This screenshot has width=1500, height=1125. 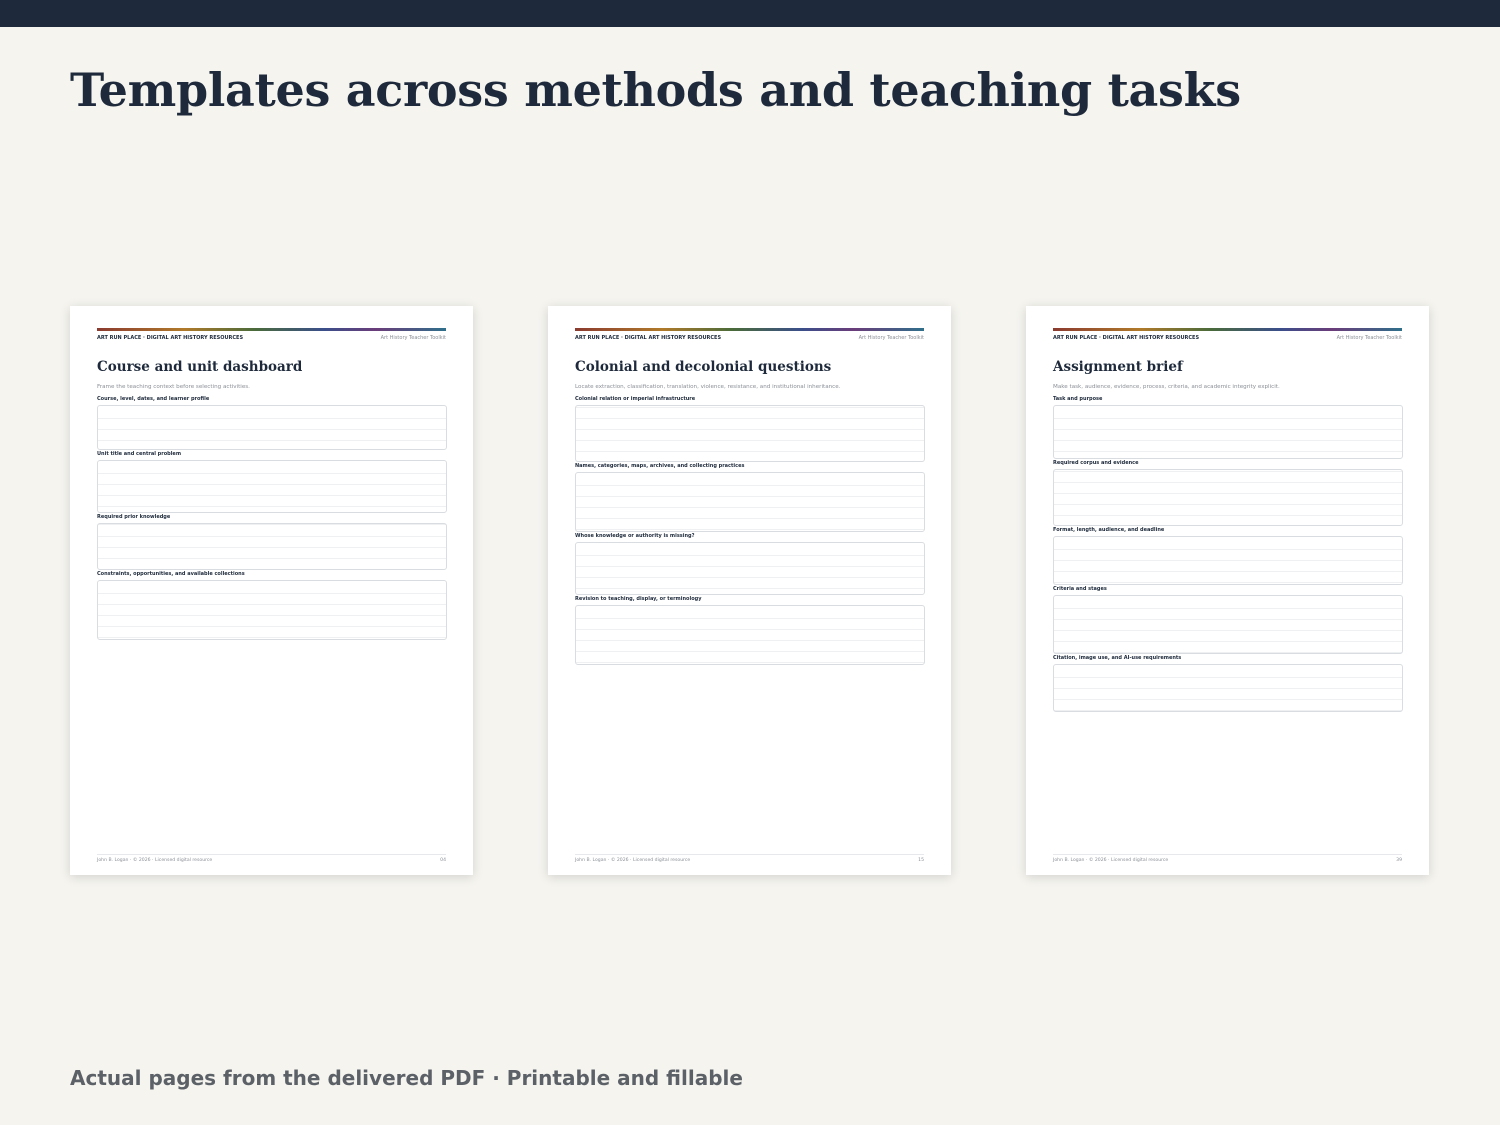 What do you see at coordinates (750, 13) in the screenshot?
I see `top-bar` at bounding box center [750, 13].